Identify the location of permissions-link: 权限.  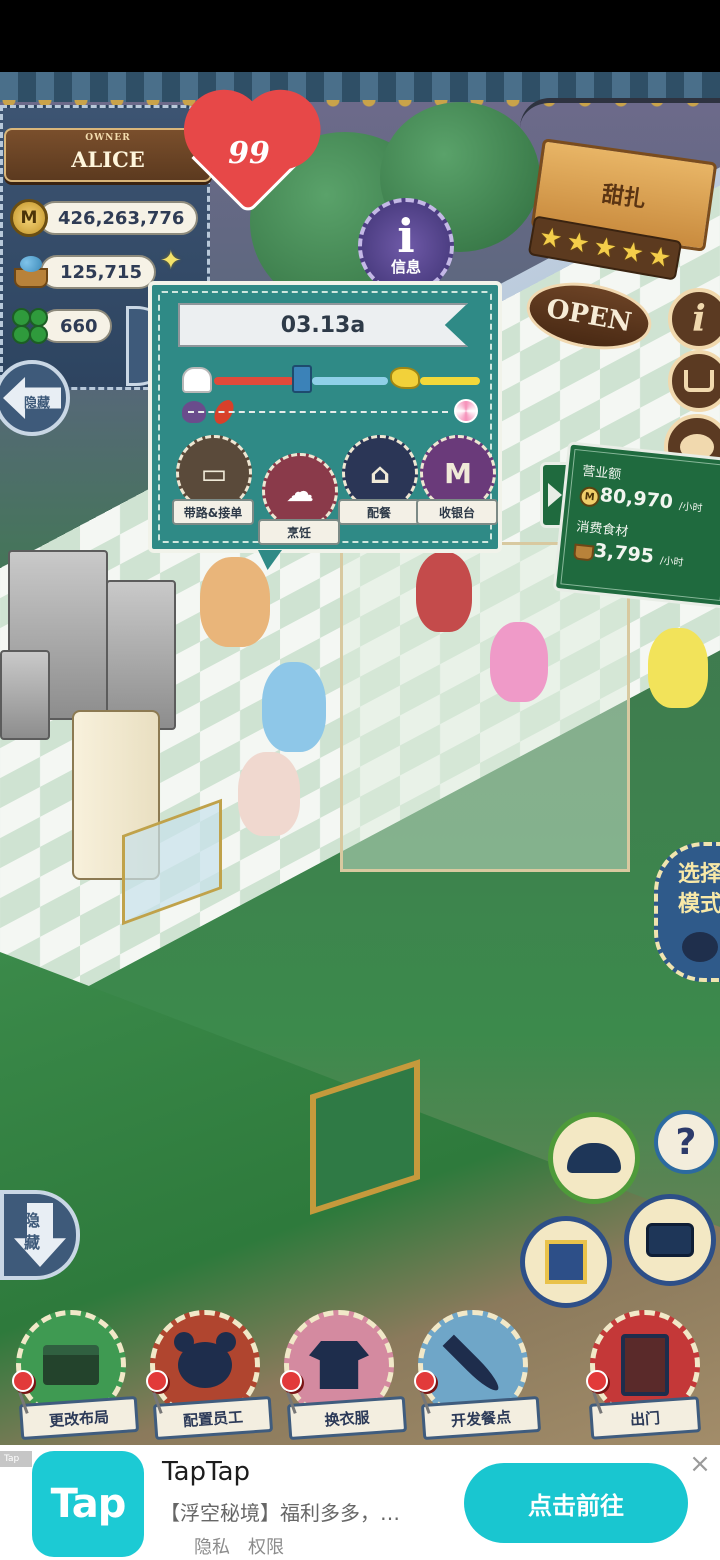
(266, 1546).